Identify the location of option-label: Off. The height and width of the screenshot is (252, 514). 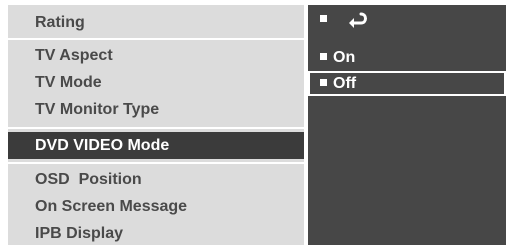
(345, 83).